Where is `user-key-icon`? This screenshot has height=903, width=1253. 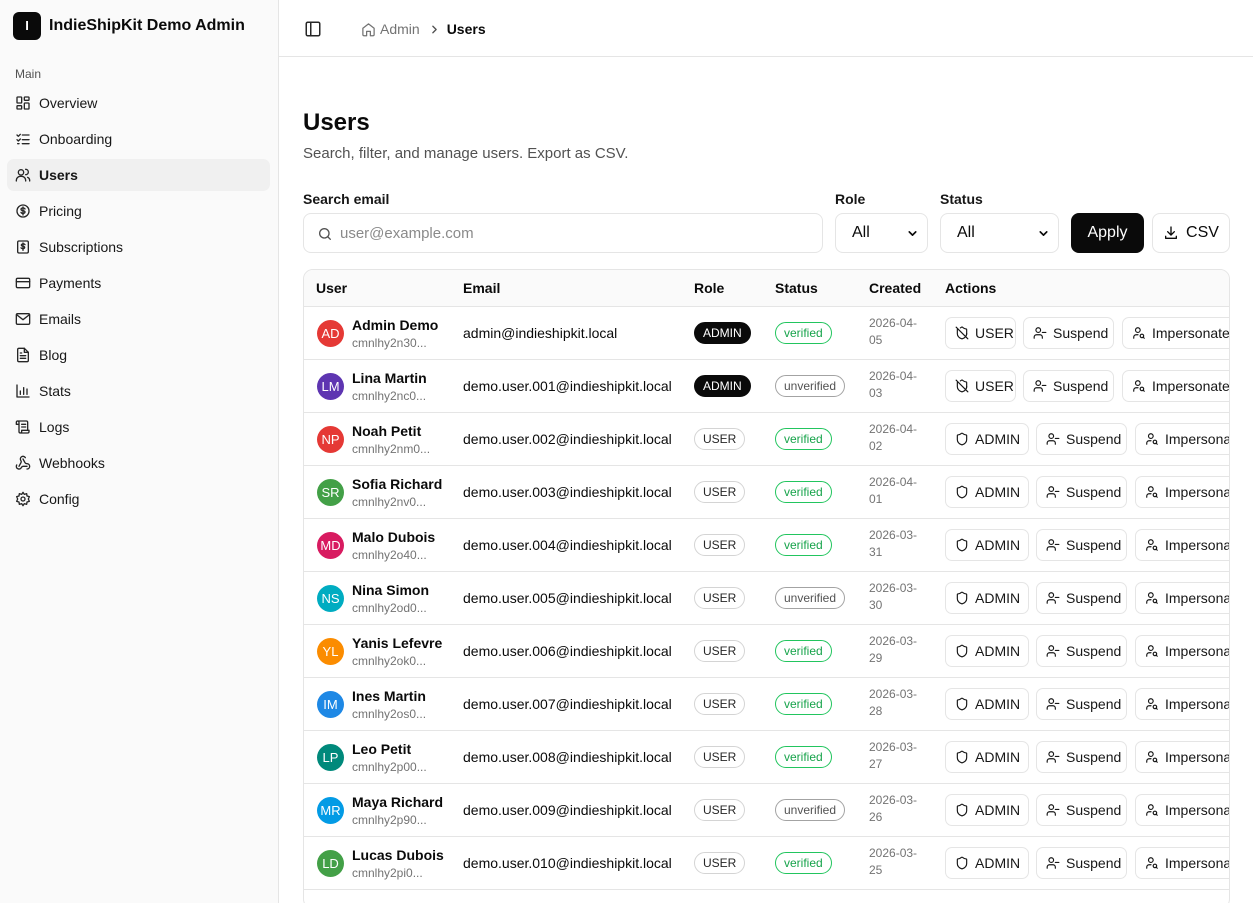
user-key-icon is located at coordinates (1152, 704).